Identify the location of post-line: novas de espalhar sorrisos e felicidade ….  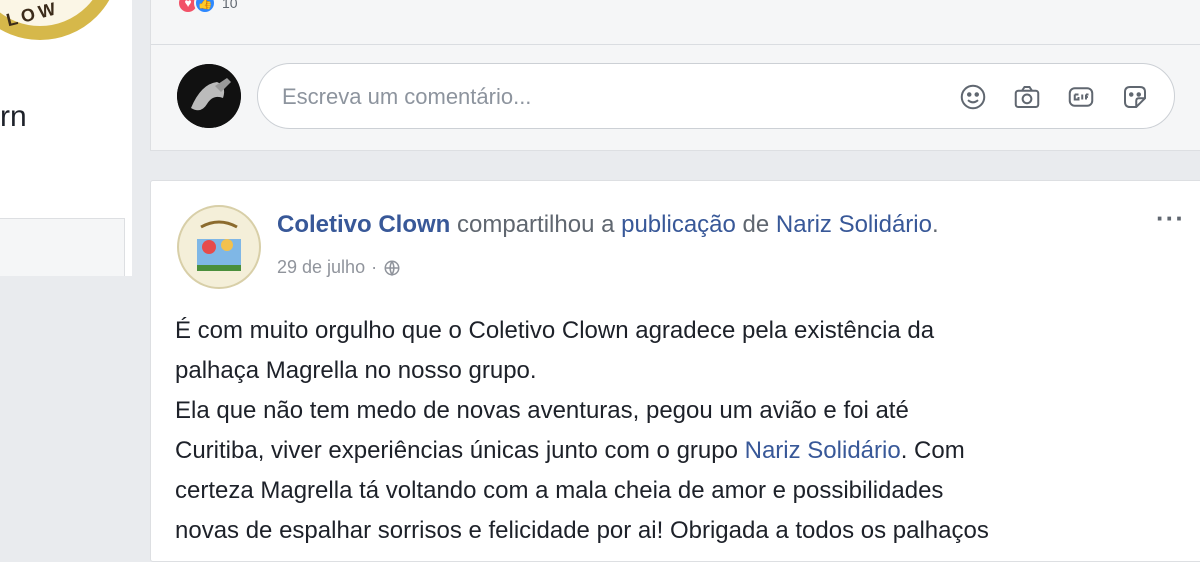
(582, 530).